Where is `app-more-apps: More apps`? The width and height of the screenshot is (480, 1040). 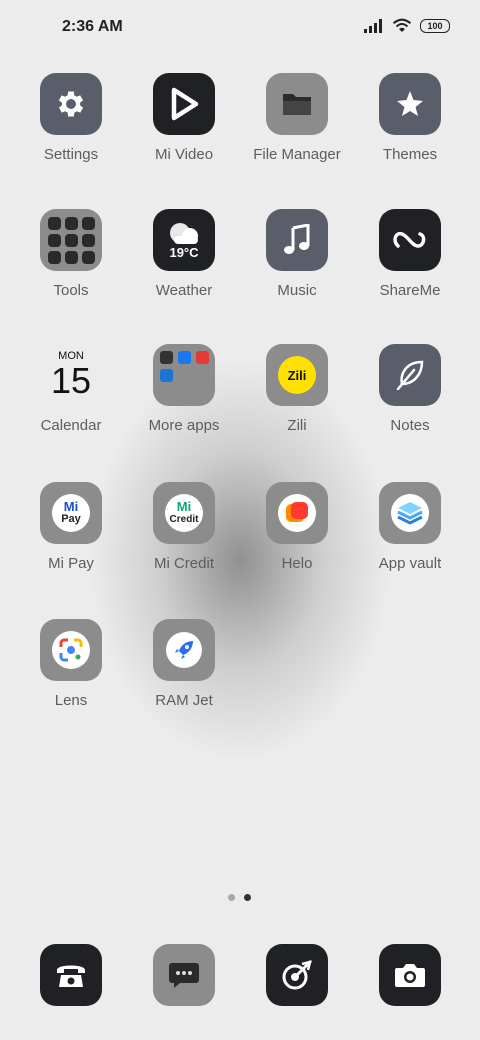 app-more-apps: More apps is located at coordinates (184, 389).